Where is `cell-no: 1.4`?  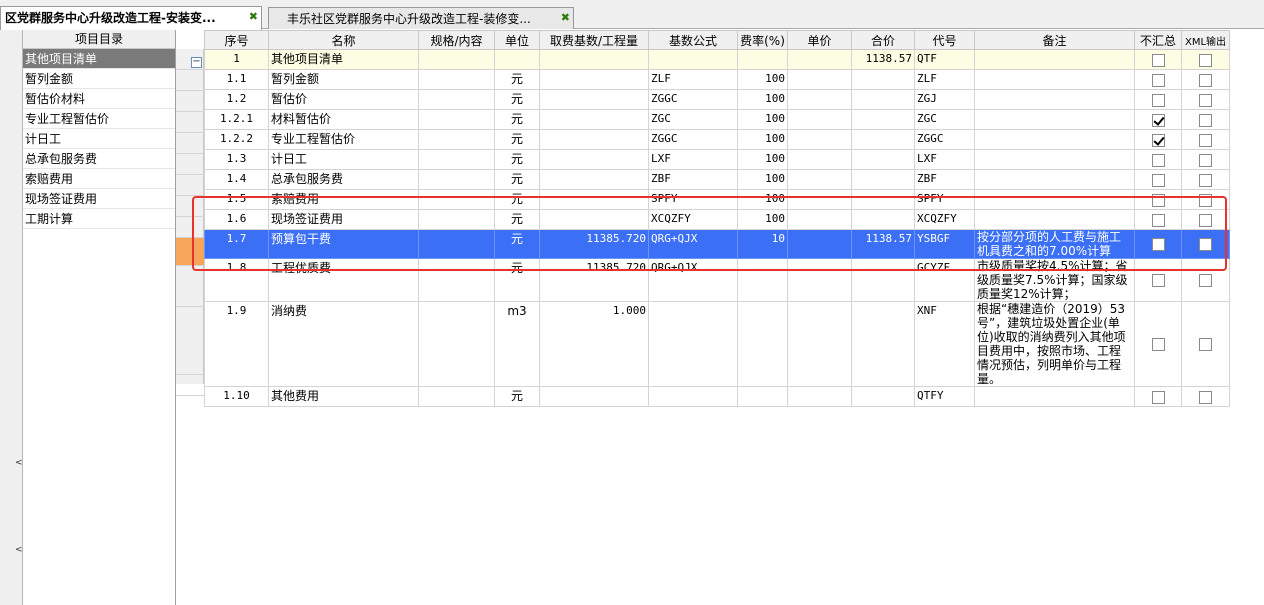
cell-no: 1.4 is located at coordinates (236, 179).